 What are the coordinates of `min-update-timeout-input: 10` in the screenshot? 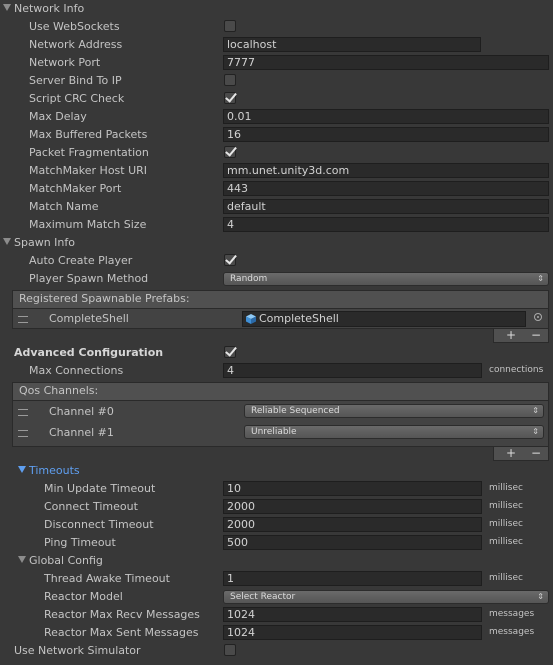 It's located at (352, 488).